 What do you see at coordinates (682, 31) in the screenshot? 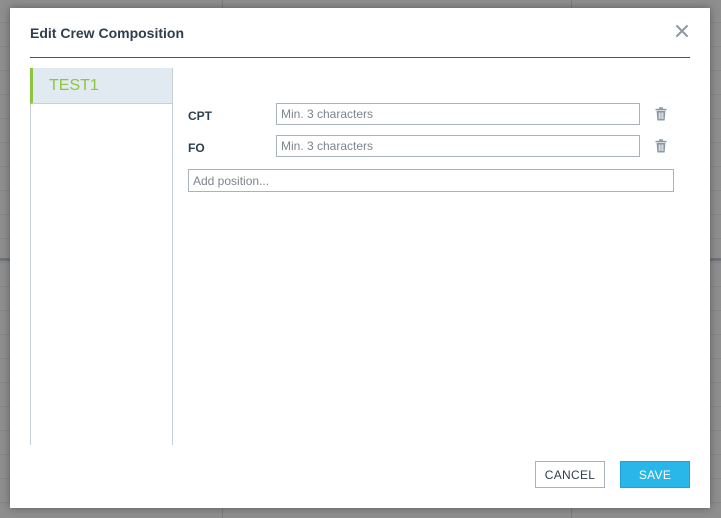
I see `close-icon` at bounding box center [682, 31].